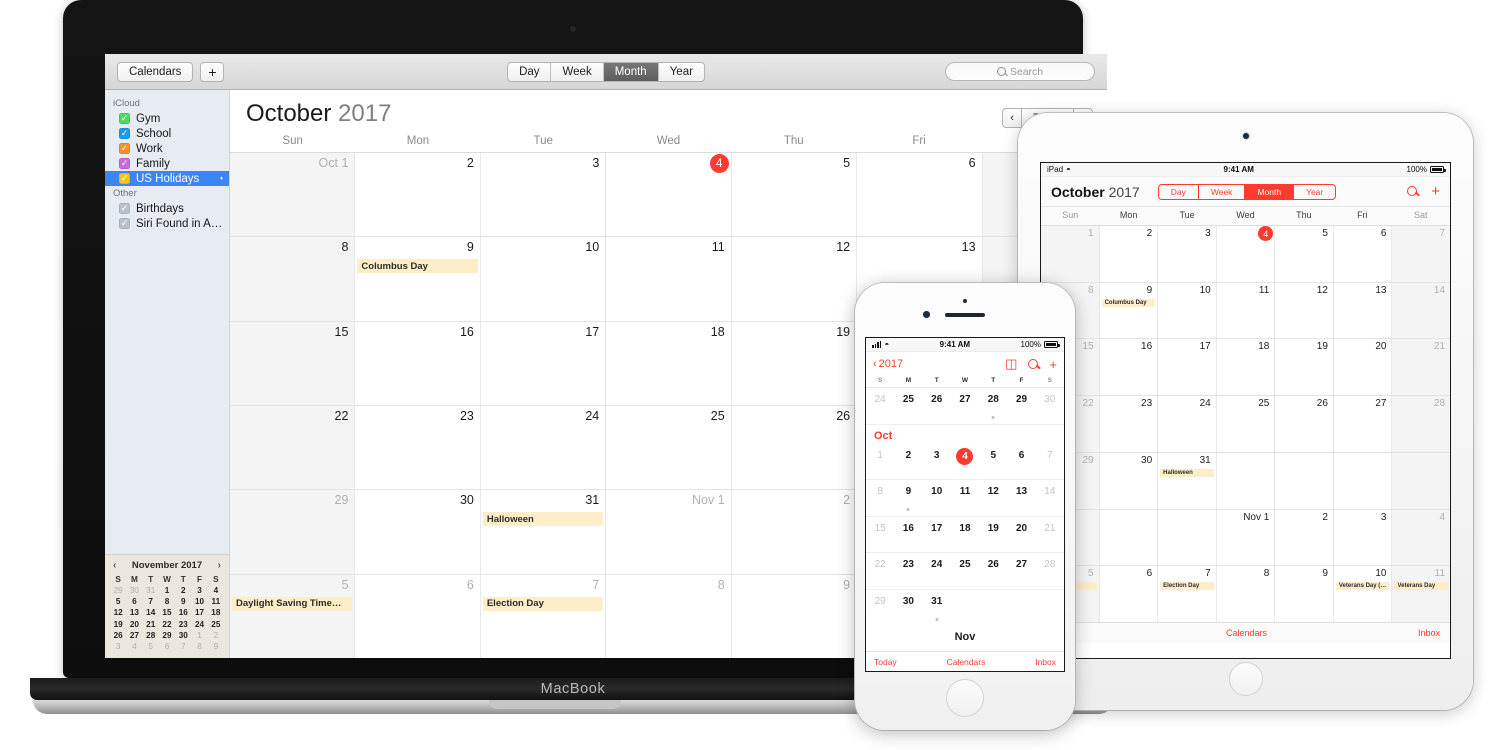  Describe the element at coordinates (1246, 537) in the screenshot. I see `ipad-day-cell: Nov 1` at that location.